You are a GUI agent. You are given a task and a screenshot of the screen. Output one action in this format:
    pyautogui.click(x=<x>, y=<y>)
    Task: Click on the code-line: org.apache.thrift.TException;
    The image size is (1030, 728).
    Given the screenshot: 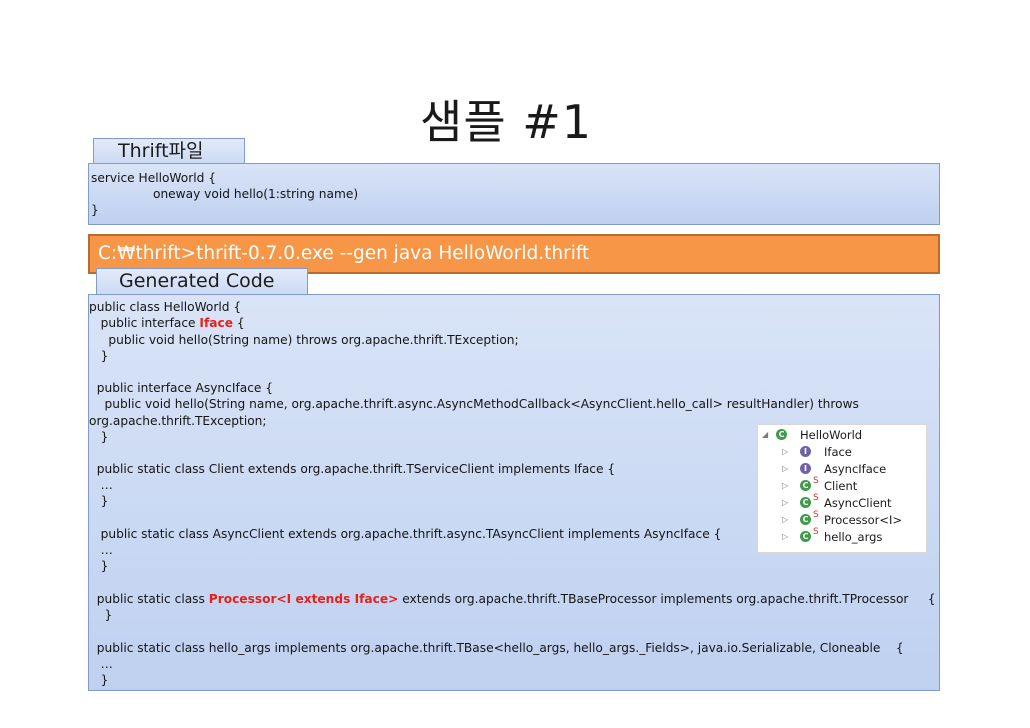 What is the action you would take?
    pyautogui.click(x=178, y=421)
    